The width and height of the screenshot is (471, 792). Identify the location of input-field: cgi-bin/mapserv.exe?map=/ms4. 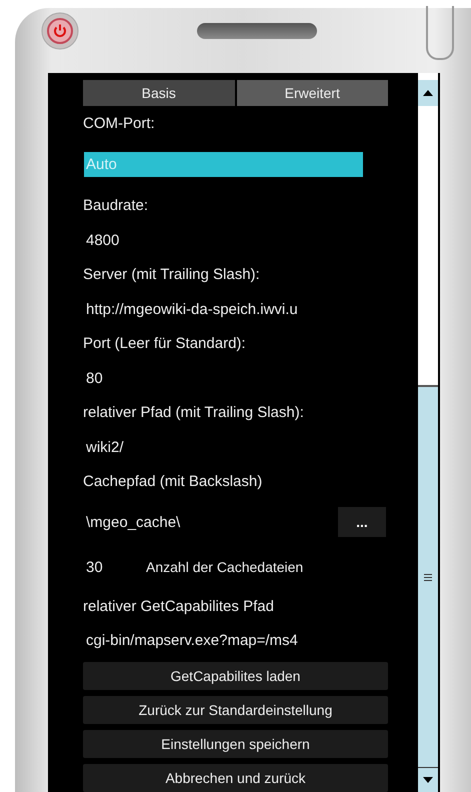
(192, 641).